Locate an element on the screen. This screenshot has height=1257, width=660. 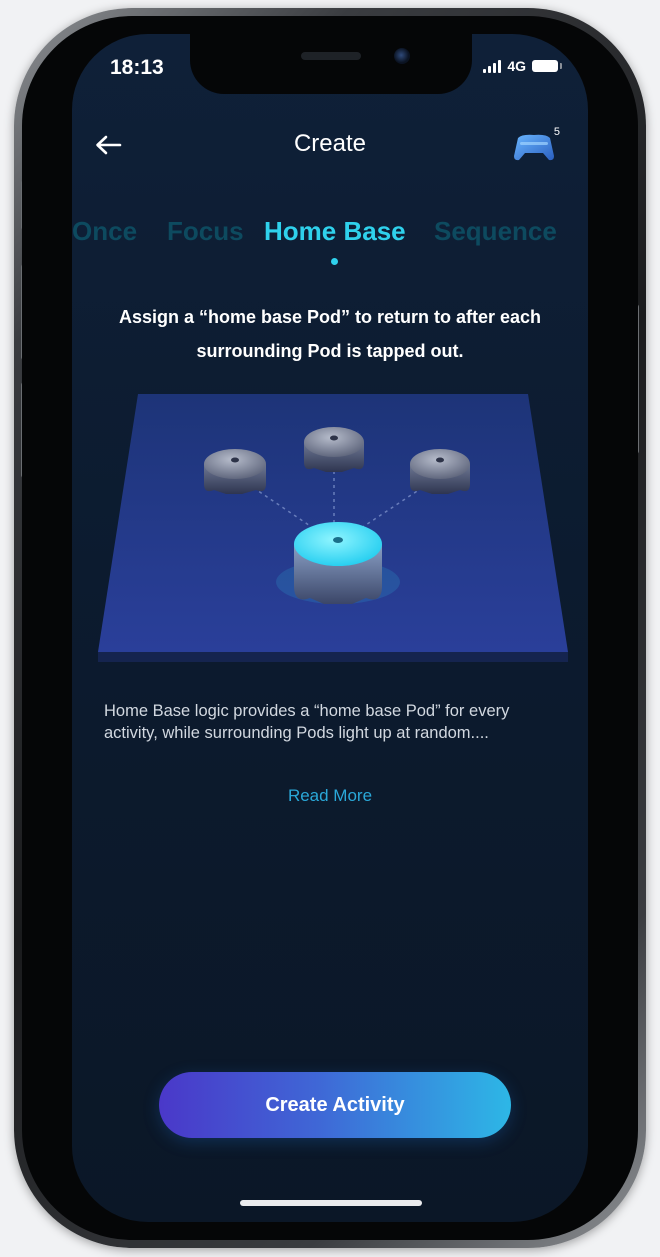
earpiece-speaker is located at coordinates (331, 56).